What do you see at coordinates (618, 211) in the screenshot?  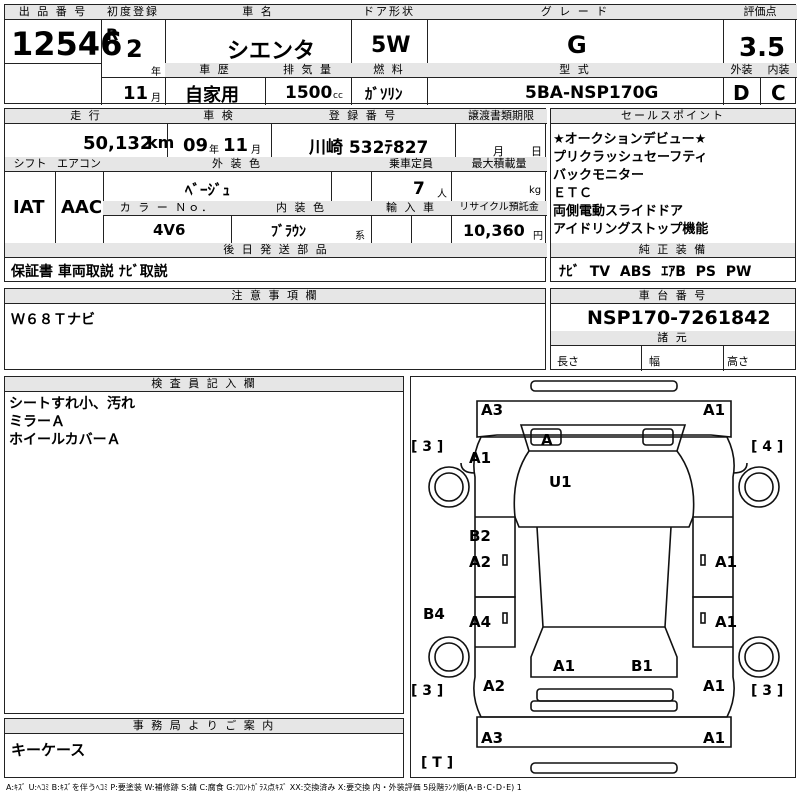 I see `sales-point: 両側電動スライドドア` at bounding box center [618, 211].